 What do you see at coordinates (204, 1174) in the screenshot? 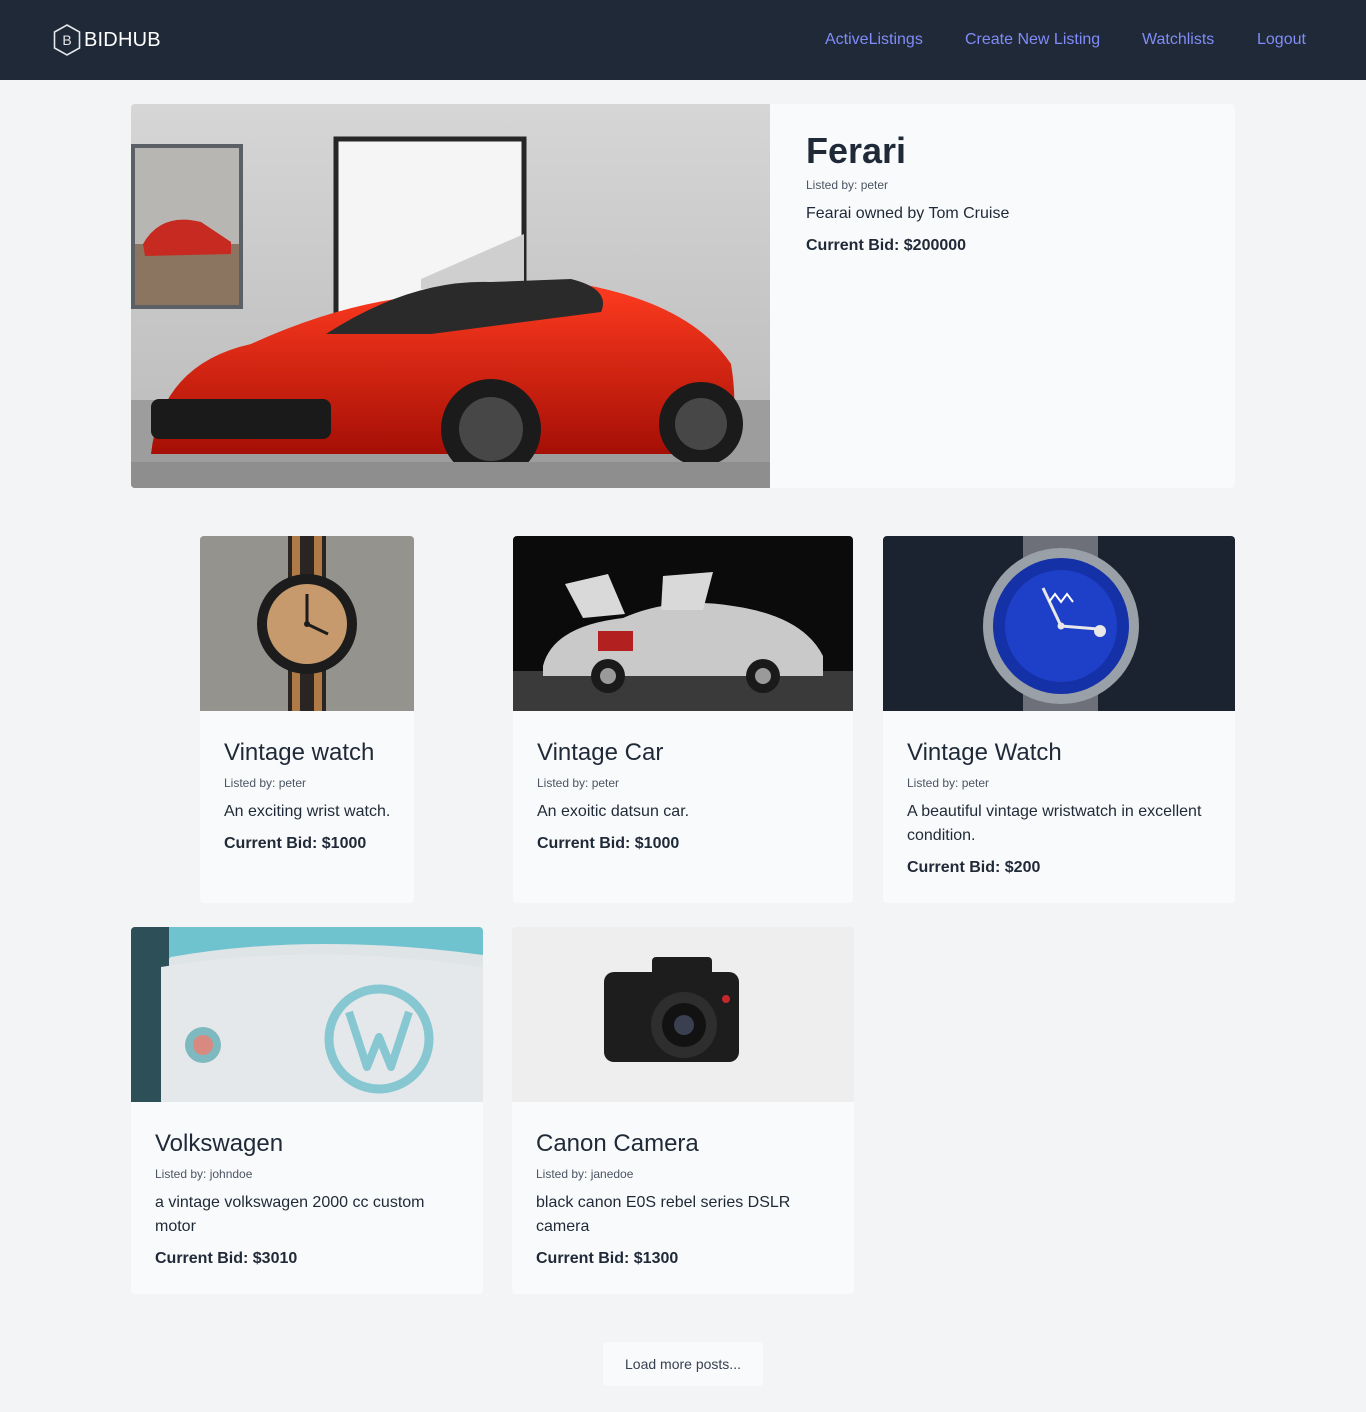
I see `listing-listed-by: Listed by: johndoe` at bounding box center [204, 1174].